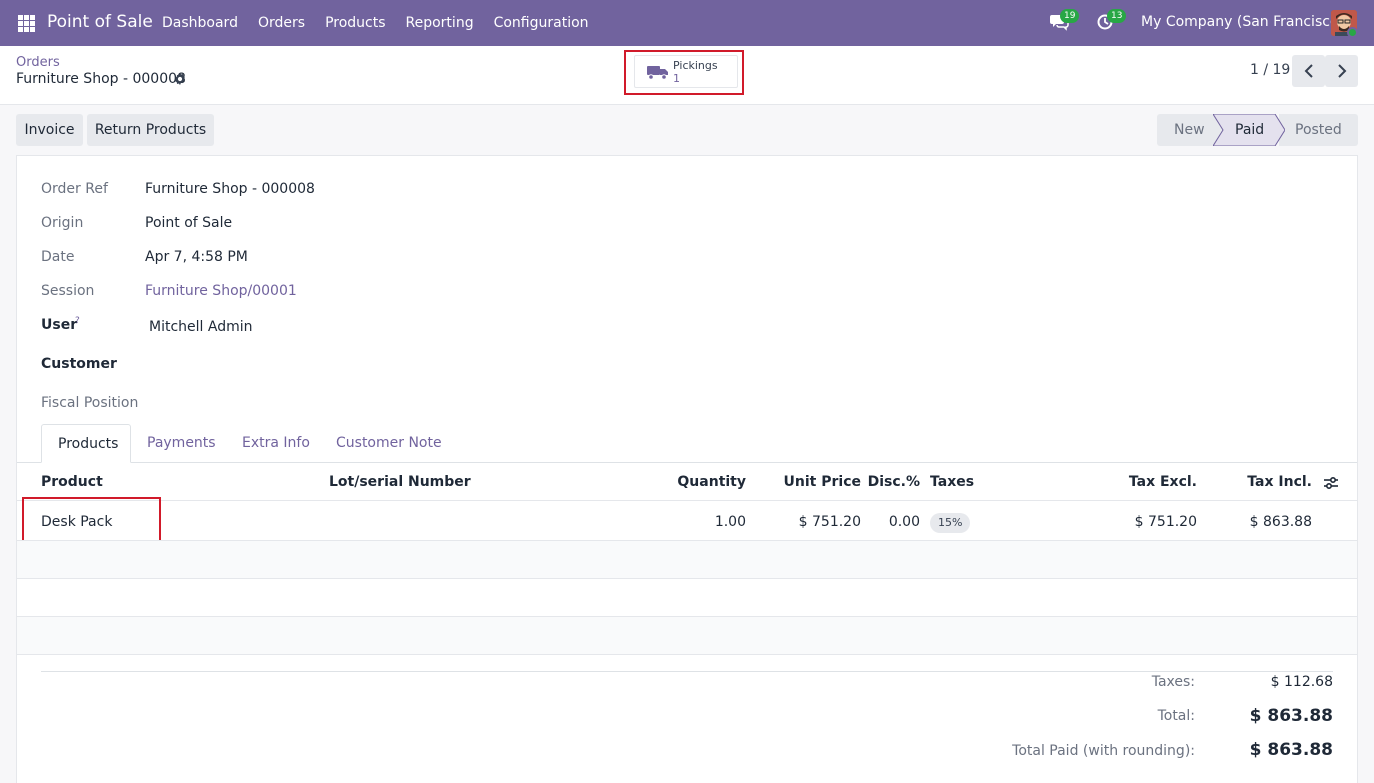 The height and width of the screenshot is (783, 1374). I want to click on user-value: Mitchell Admin, so click(201, 327).